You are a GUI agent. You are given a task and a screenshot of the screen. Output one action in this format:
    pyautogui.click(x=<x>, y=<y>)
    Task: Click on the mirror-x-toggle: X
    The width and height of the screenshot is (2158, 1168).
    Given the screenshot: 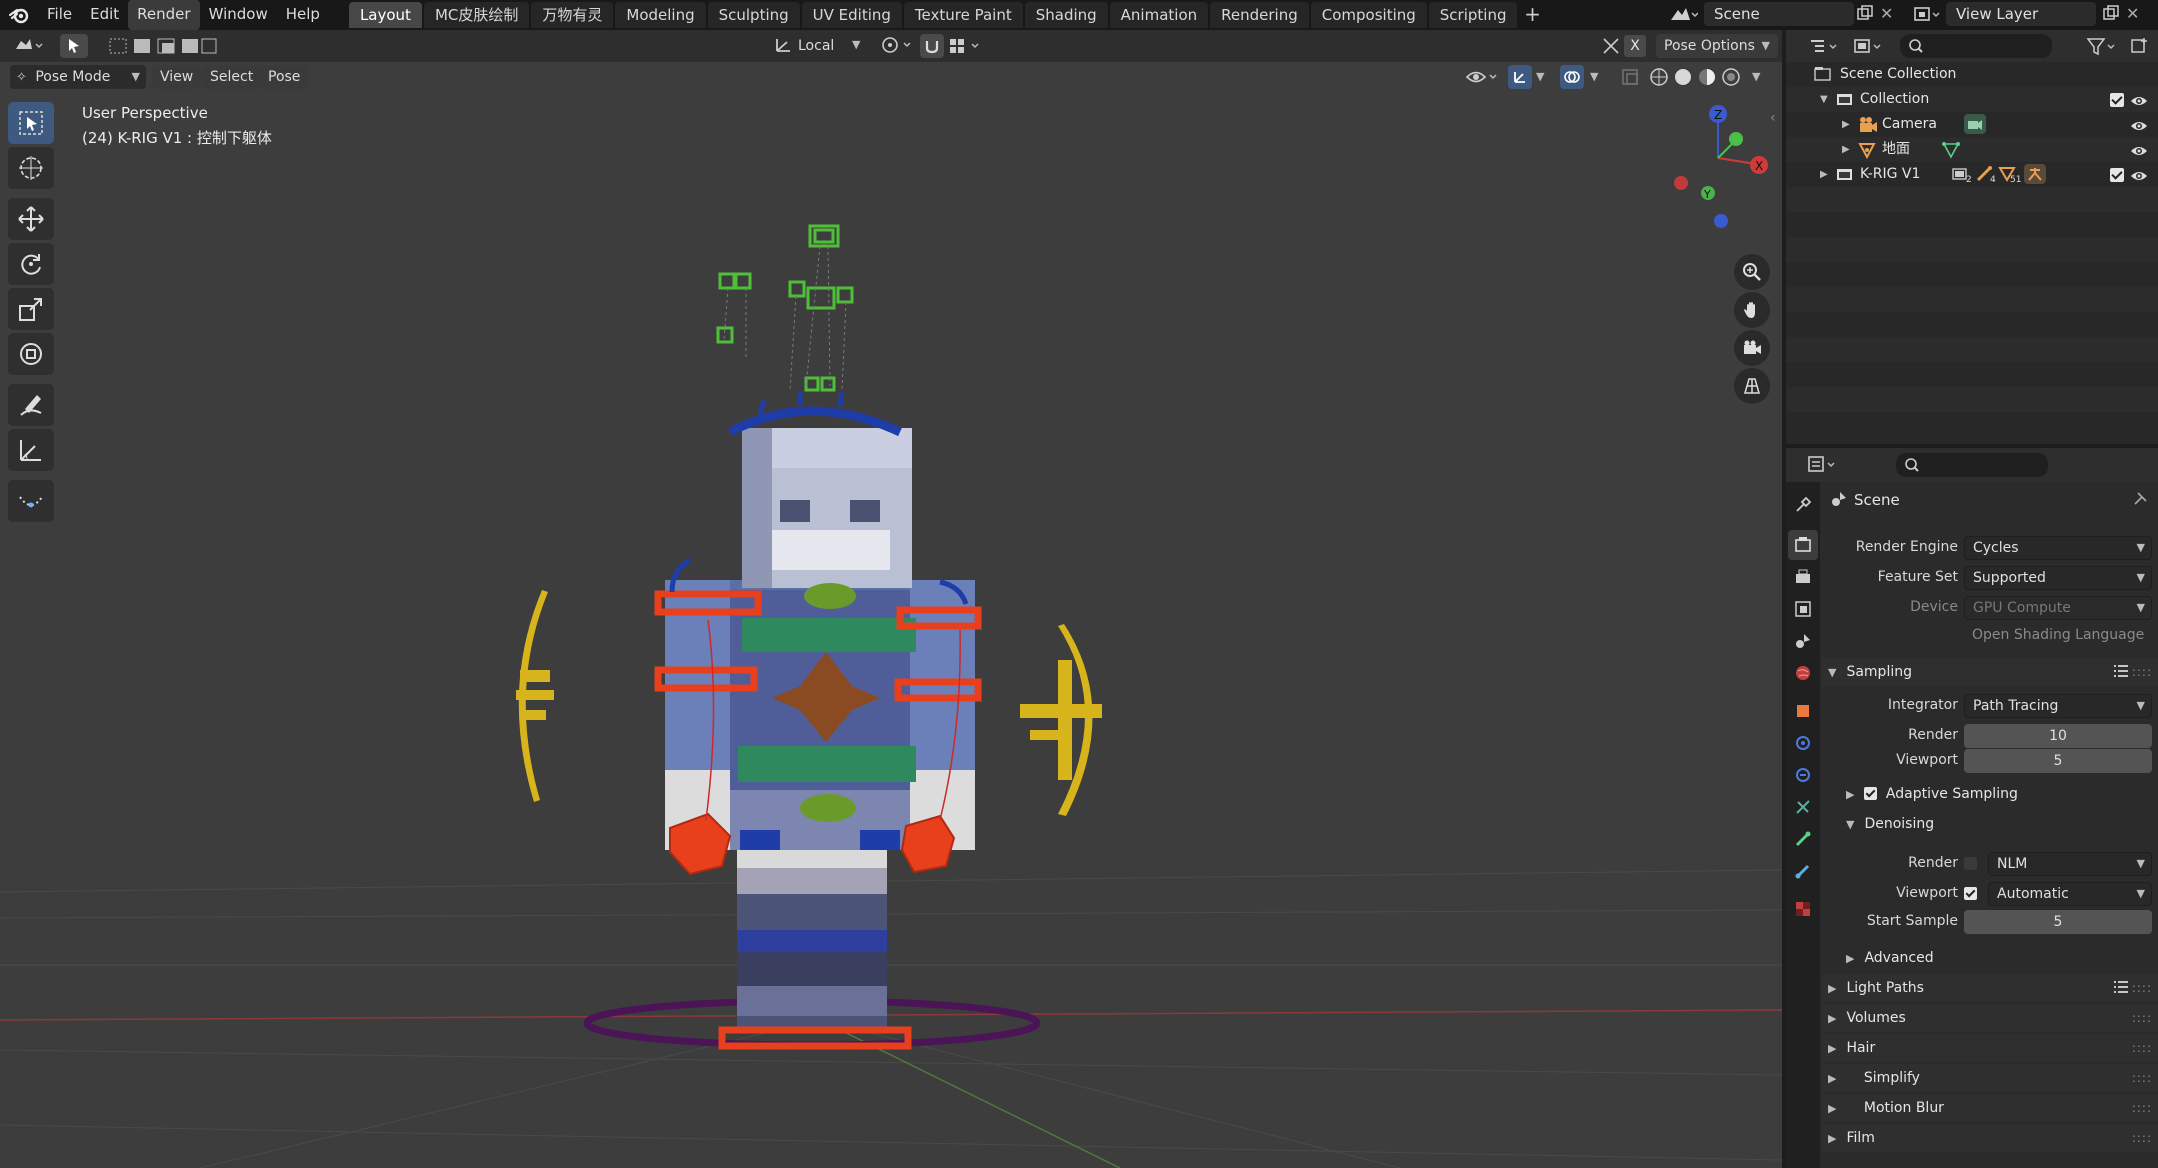 What is the action you would take?
    pyautogui.click(x=1635, y=46)
    